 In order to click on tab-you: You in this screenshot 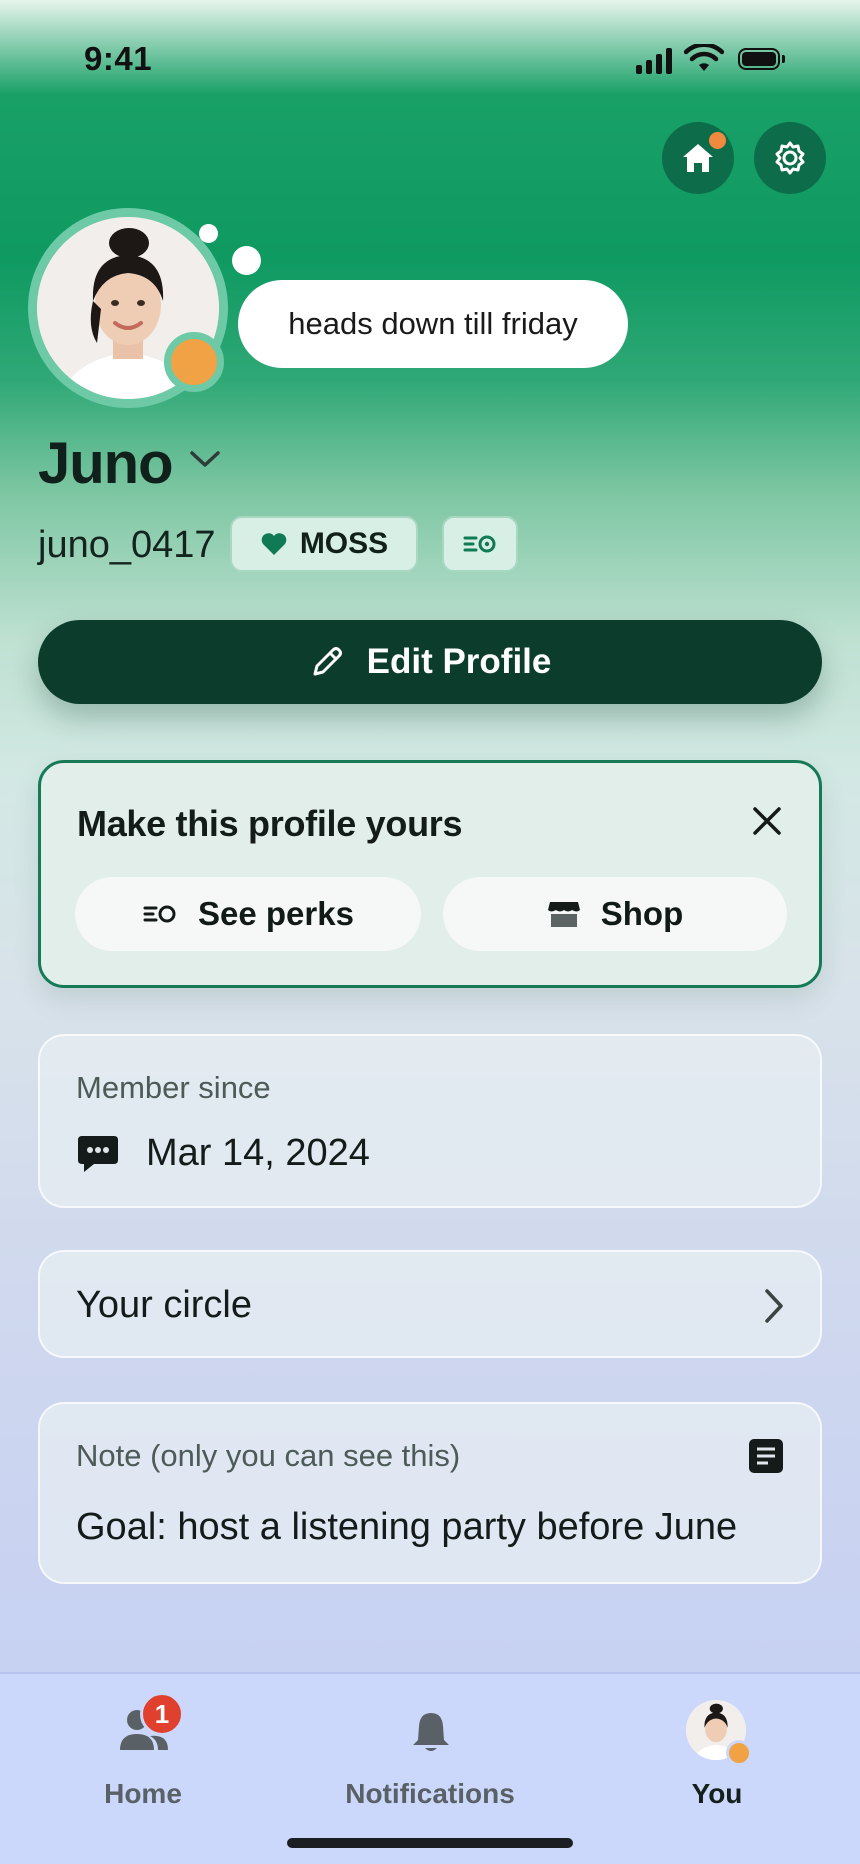, I will do `click(717, 1749)`.